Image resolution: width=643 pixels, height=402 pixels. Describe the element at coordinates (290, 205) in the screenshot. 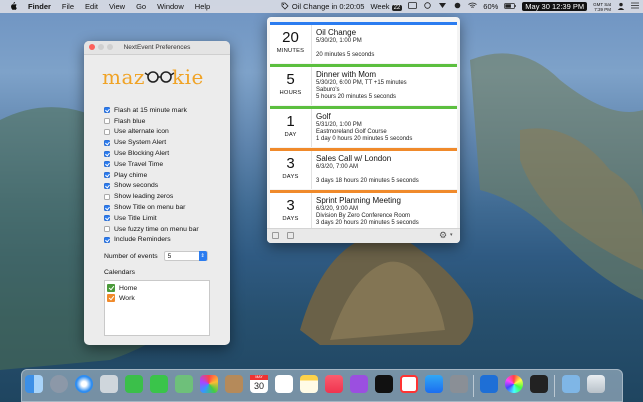

I see `event-count: 3` at that location.